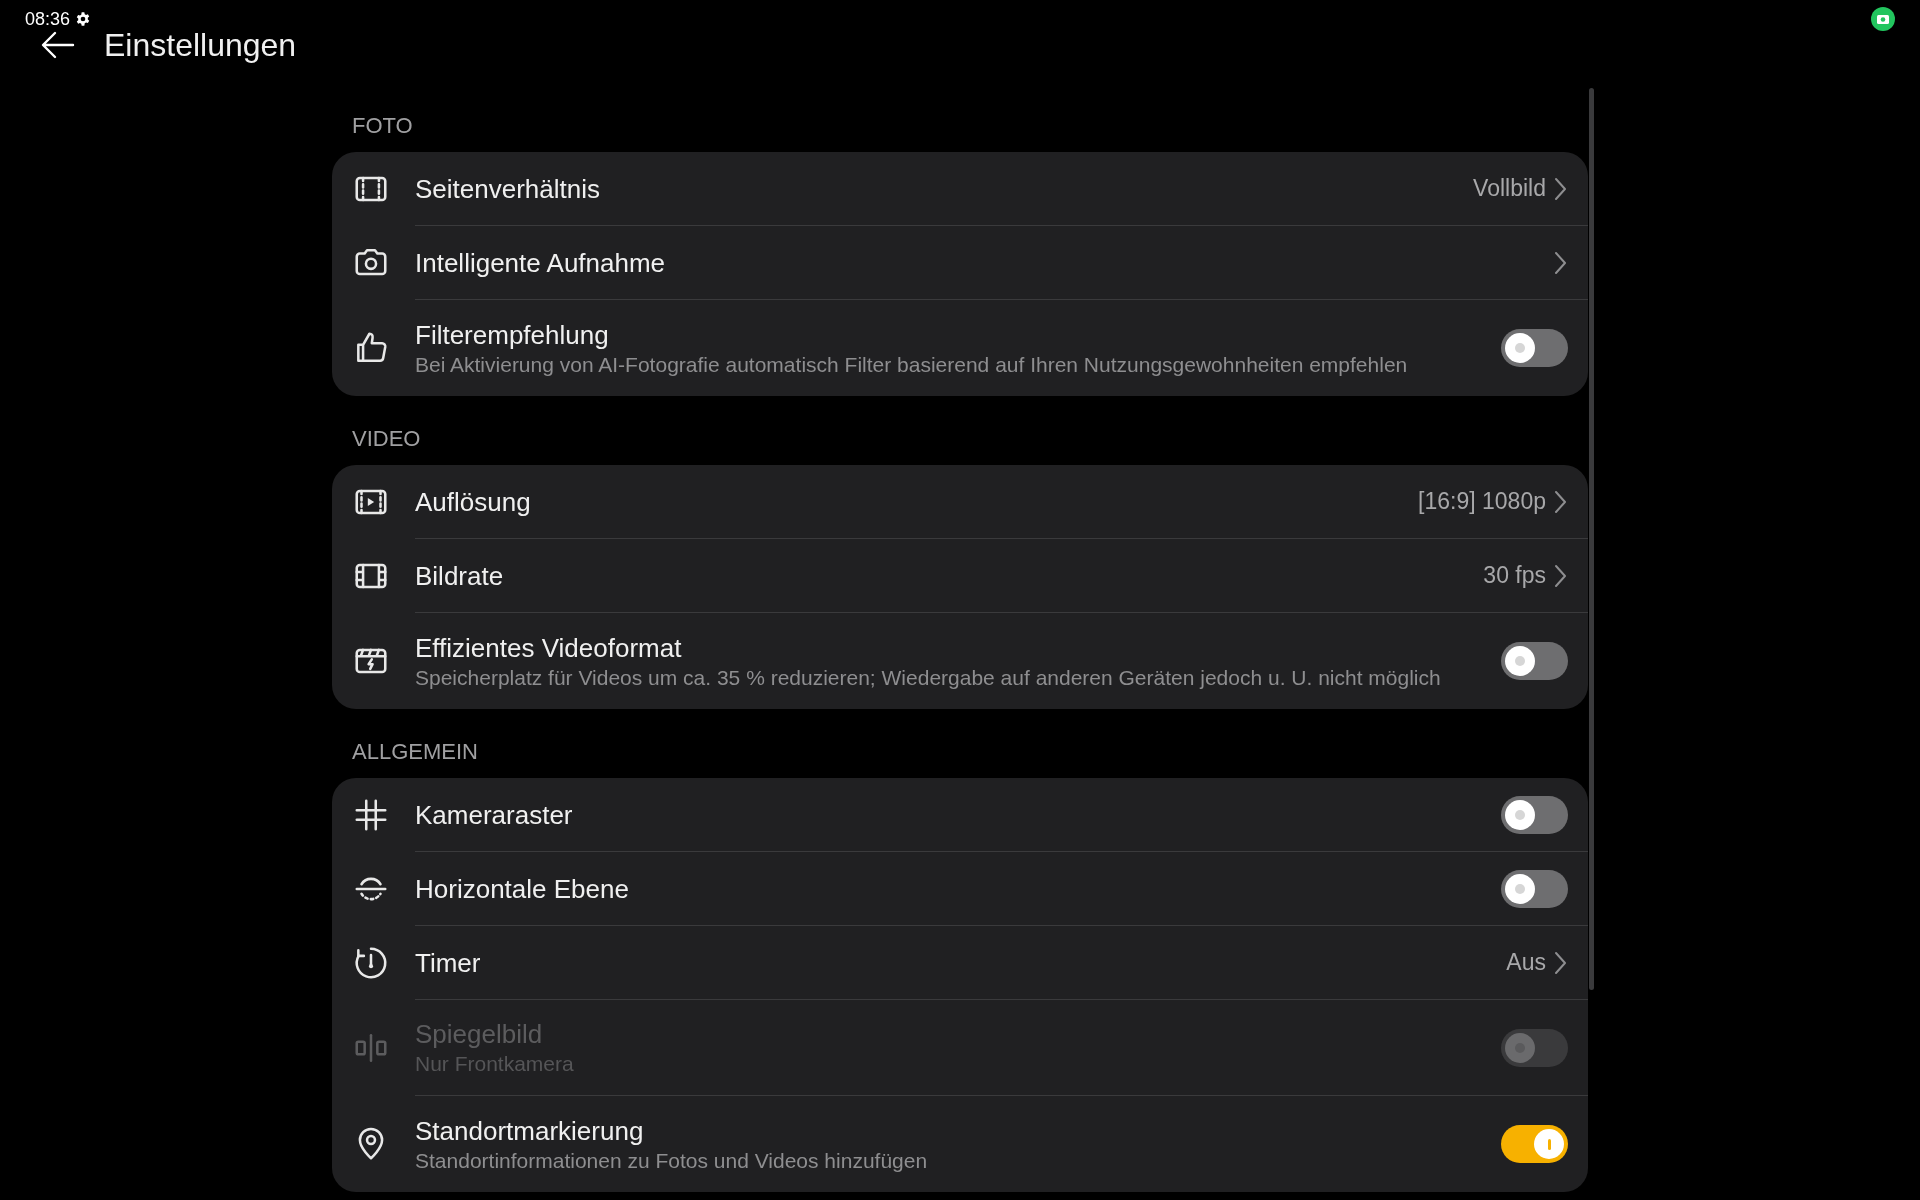 Image resolution: width=1920 pixels, height=1200 pixels. Describe the element at coordinates (1482, 502) in the screenshot. I see `setting-value: [16:9] 1080p` at that location.